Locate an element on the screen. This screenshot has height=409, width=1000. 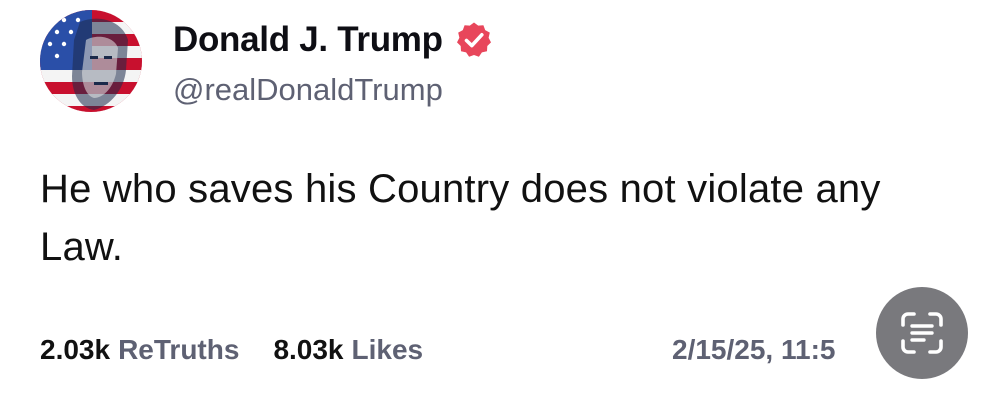
engagement-stats: 2.03k ReTruths 8.03k Likes is located at coordinates (231, 350).